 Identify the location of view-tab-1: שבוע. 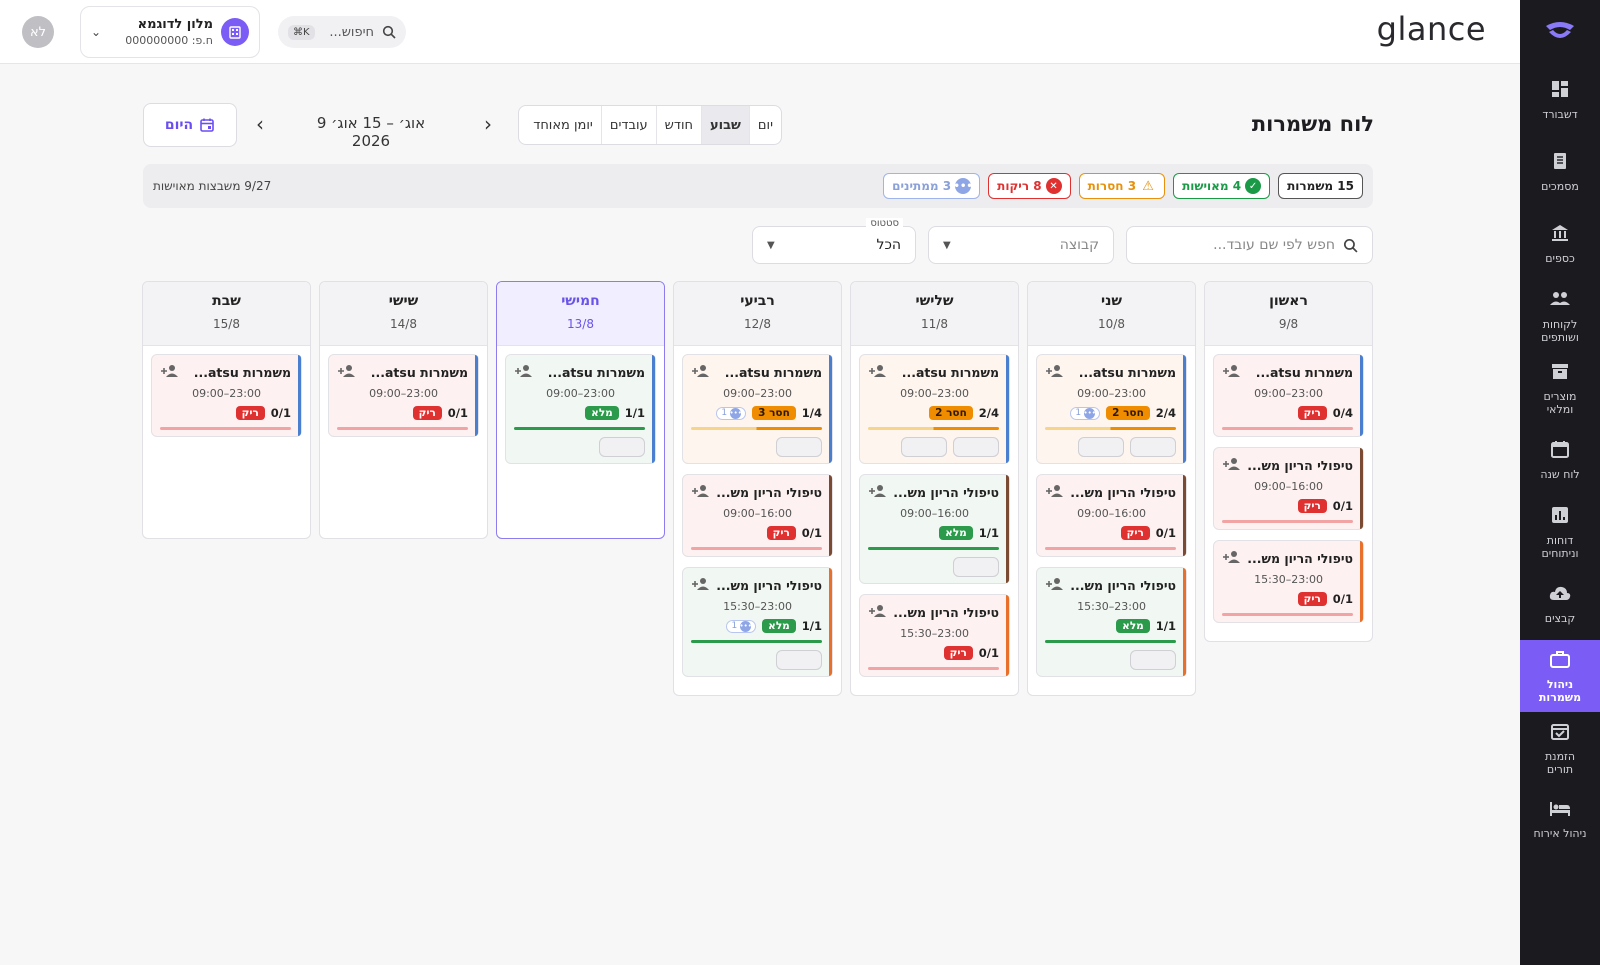
(725, 125).